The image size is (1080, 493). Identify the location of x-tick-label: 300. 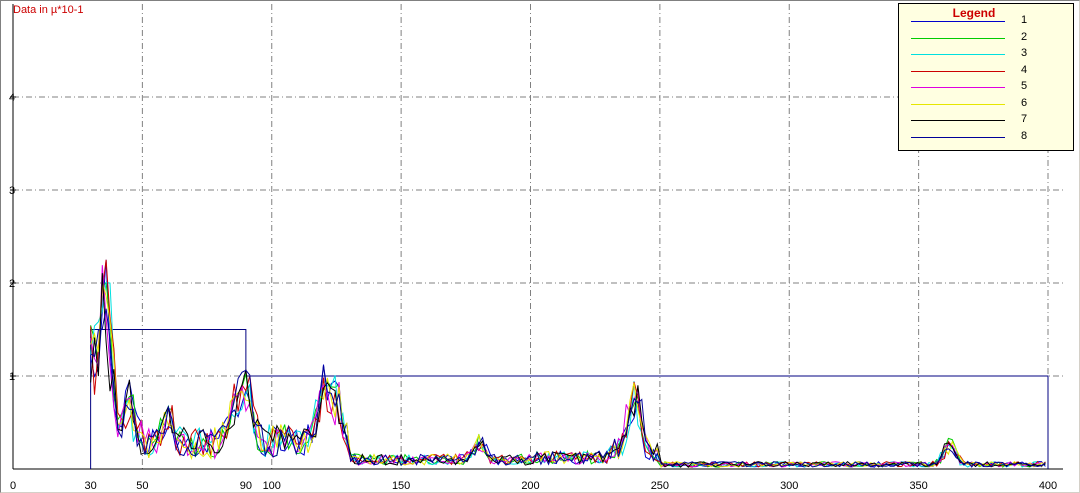
(789, 486).